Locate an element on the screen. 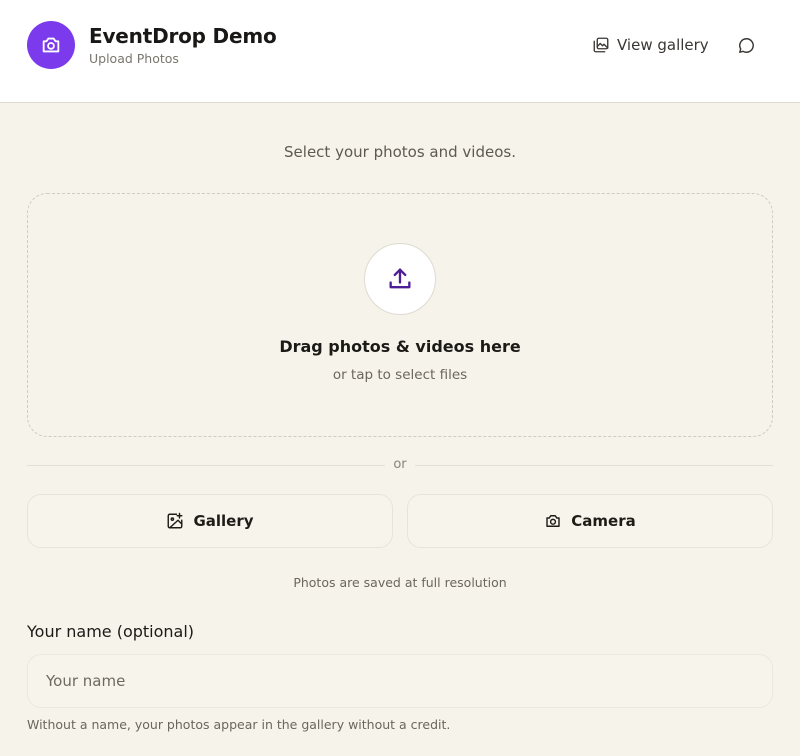 The image size is (800, 756). app-title: EventDrop Demo is located at coordinates (183, 36).